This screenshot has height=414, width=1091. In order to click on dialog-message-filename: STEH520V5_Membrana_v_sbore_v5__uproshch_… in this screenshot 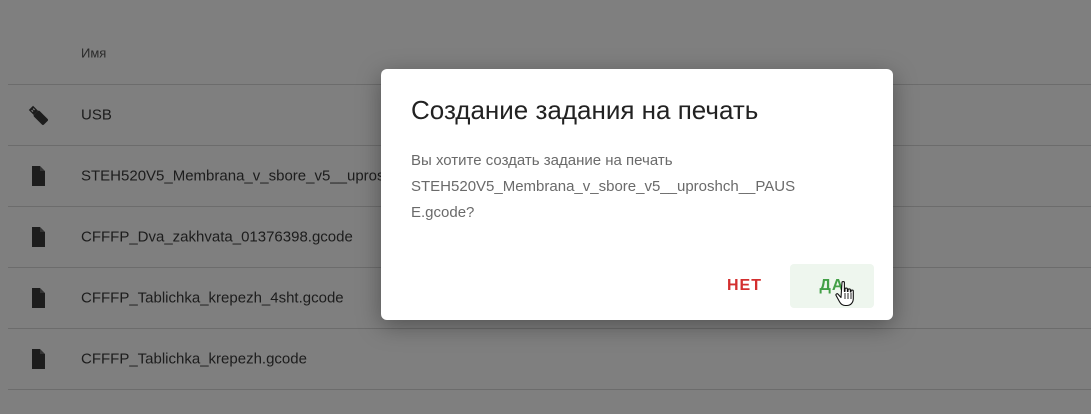, I will do `click(603, 186)`.